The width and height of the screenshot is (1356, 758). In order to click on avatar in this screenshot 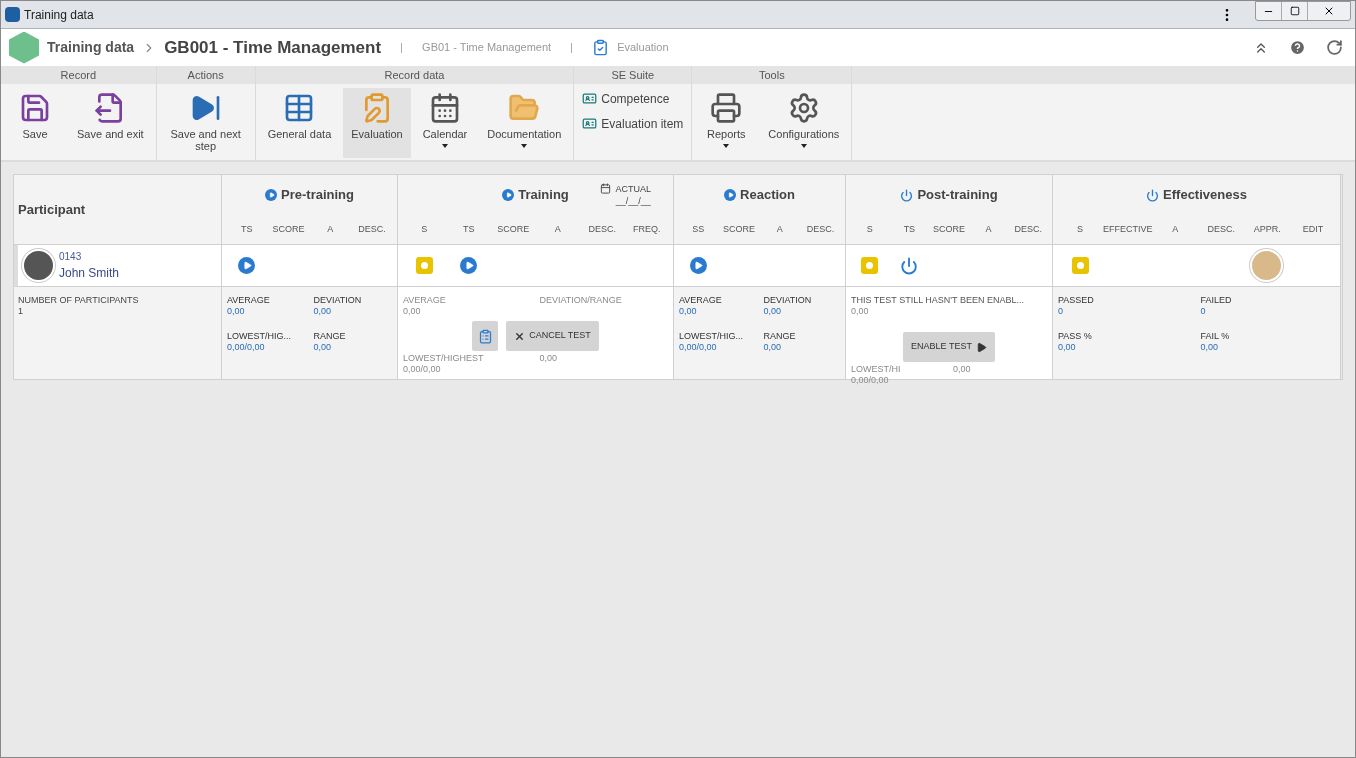, I will do `click(38, 265)`.